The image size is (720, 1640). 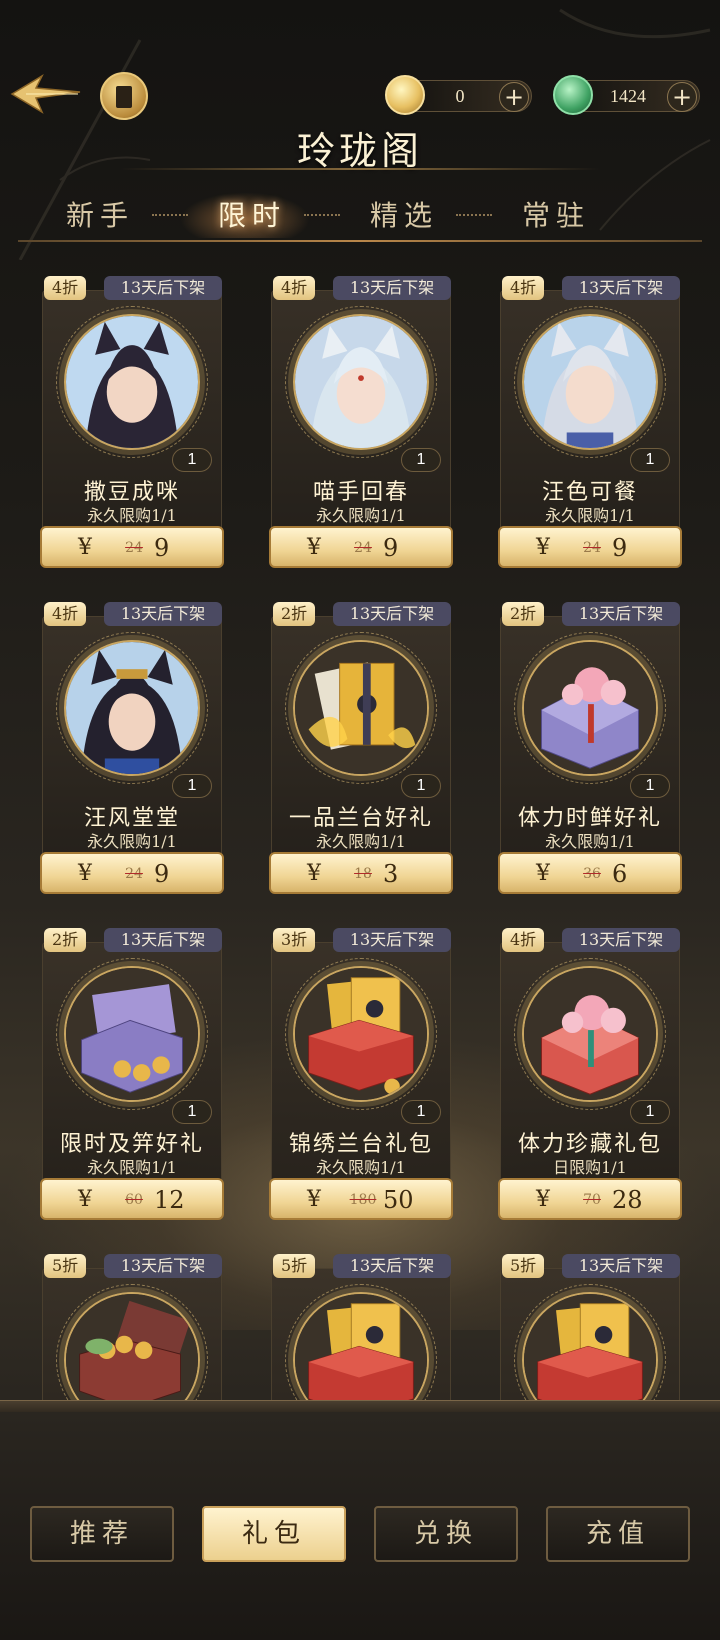 I want to click on original-price: 18, so click(x=363, y=874).